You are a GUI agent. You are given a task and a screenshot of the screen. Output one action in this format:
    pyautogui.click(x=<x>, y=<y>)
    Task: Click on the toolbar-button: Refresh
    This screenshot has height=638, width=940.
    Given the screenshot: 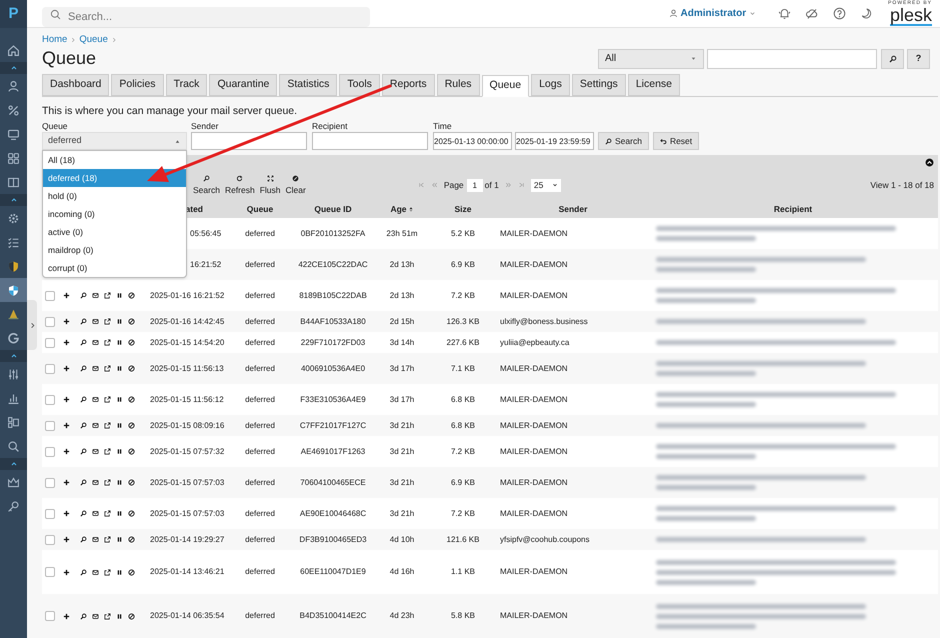 What is the action you would take?
    pyautogui.click(x=239, y=185)
    